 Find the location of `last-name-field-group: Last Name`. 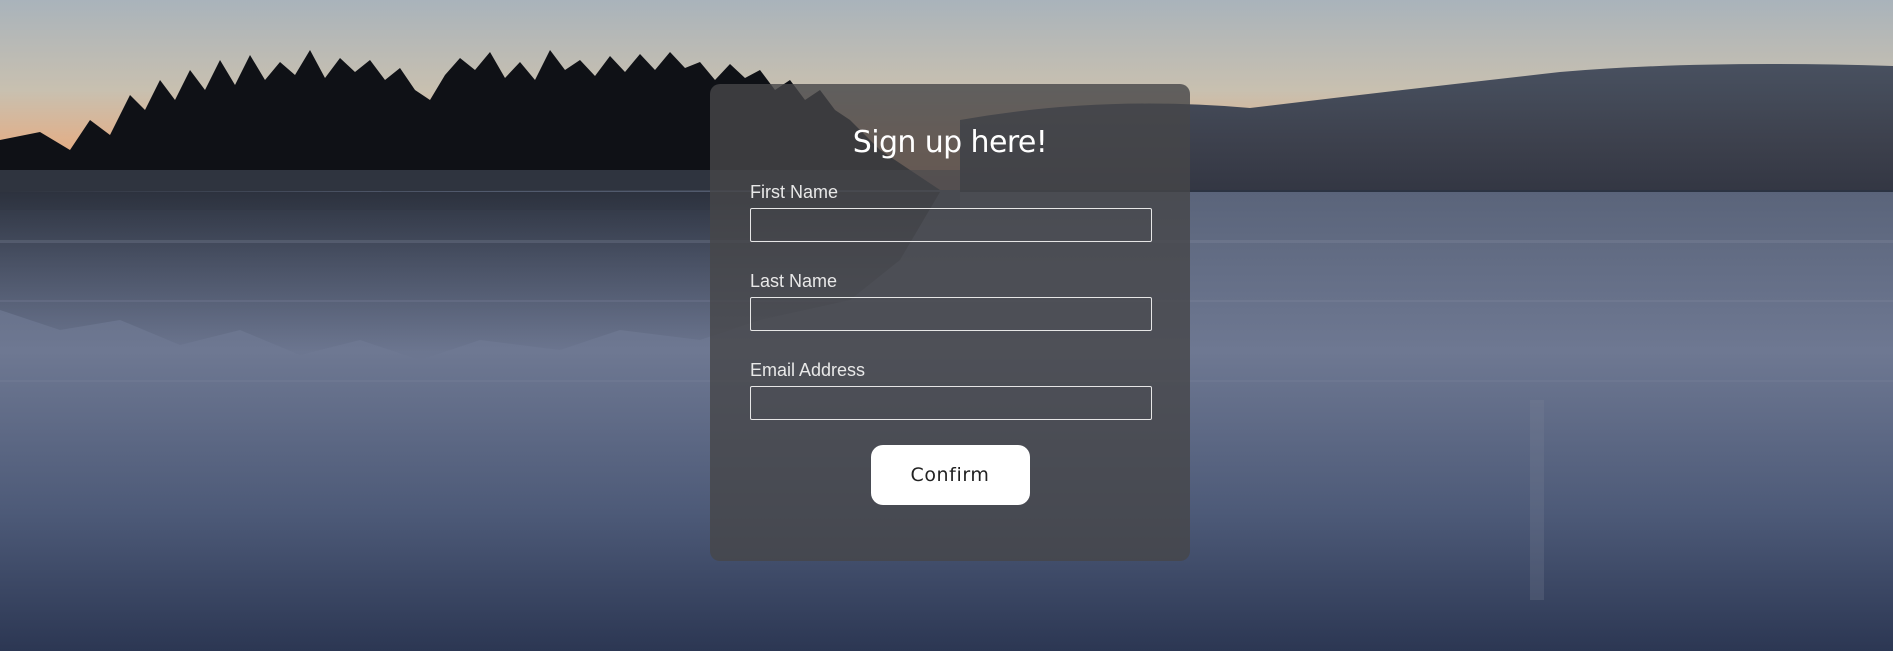

last-name-field-group: Last Name is located at coordinates (951, 301).